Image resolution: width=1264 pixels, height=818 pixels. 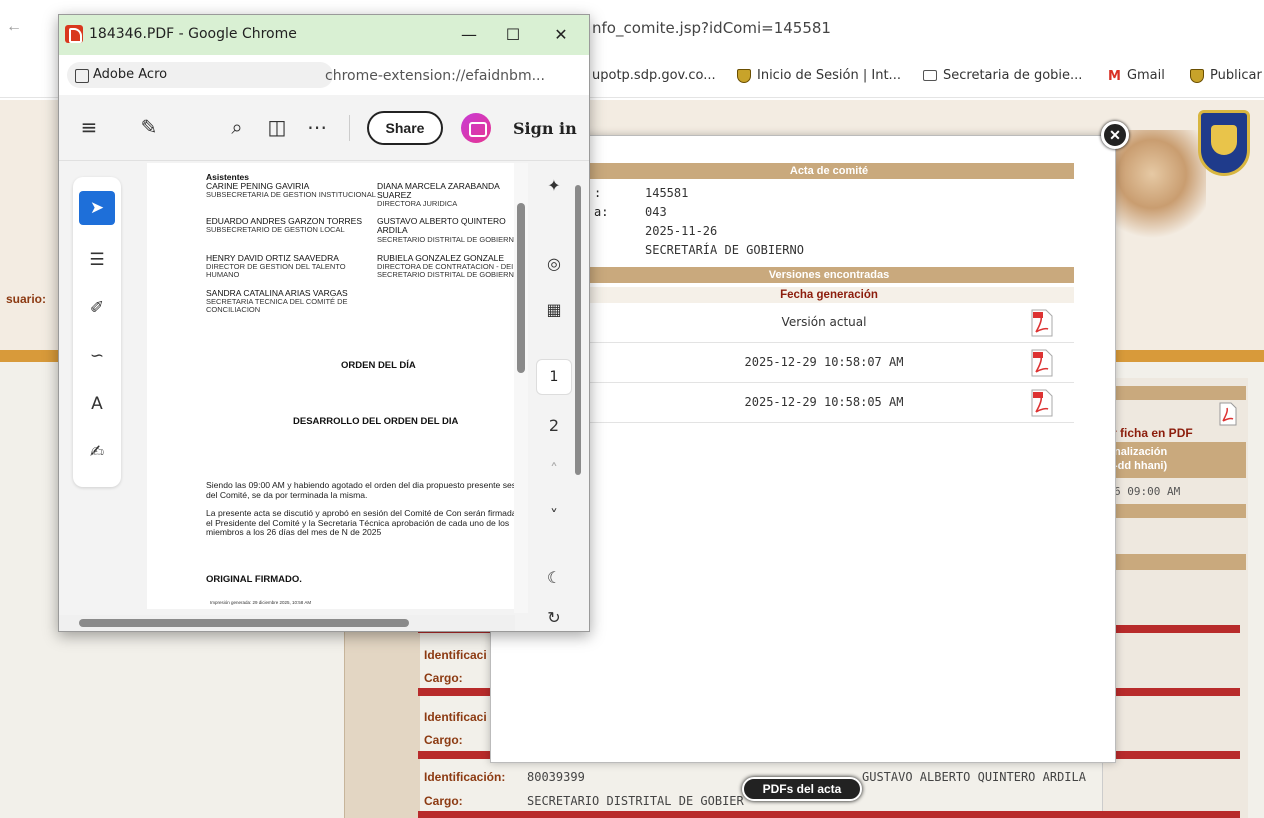 What do you see at coordinates (1115, 135) in the screenshot?
I see `close-modal-button: ✕` at bounding box center [1115, 135].